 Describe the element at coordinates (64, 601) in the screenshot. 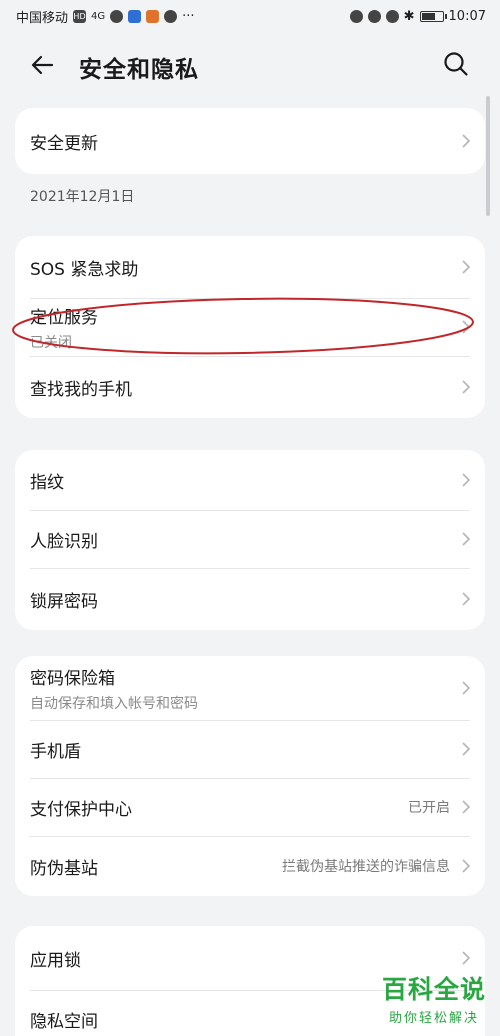

I see `lock-screen-password-label: 锁屏密码` at that location.